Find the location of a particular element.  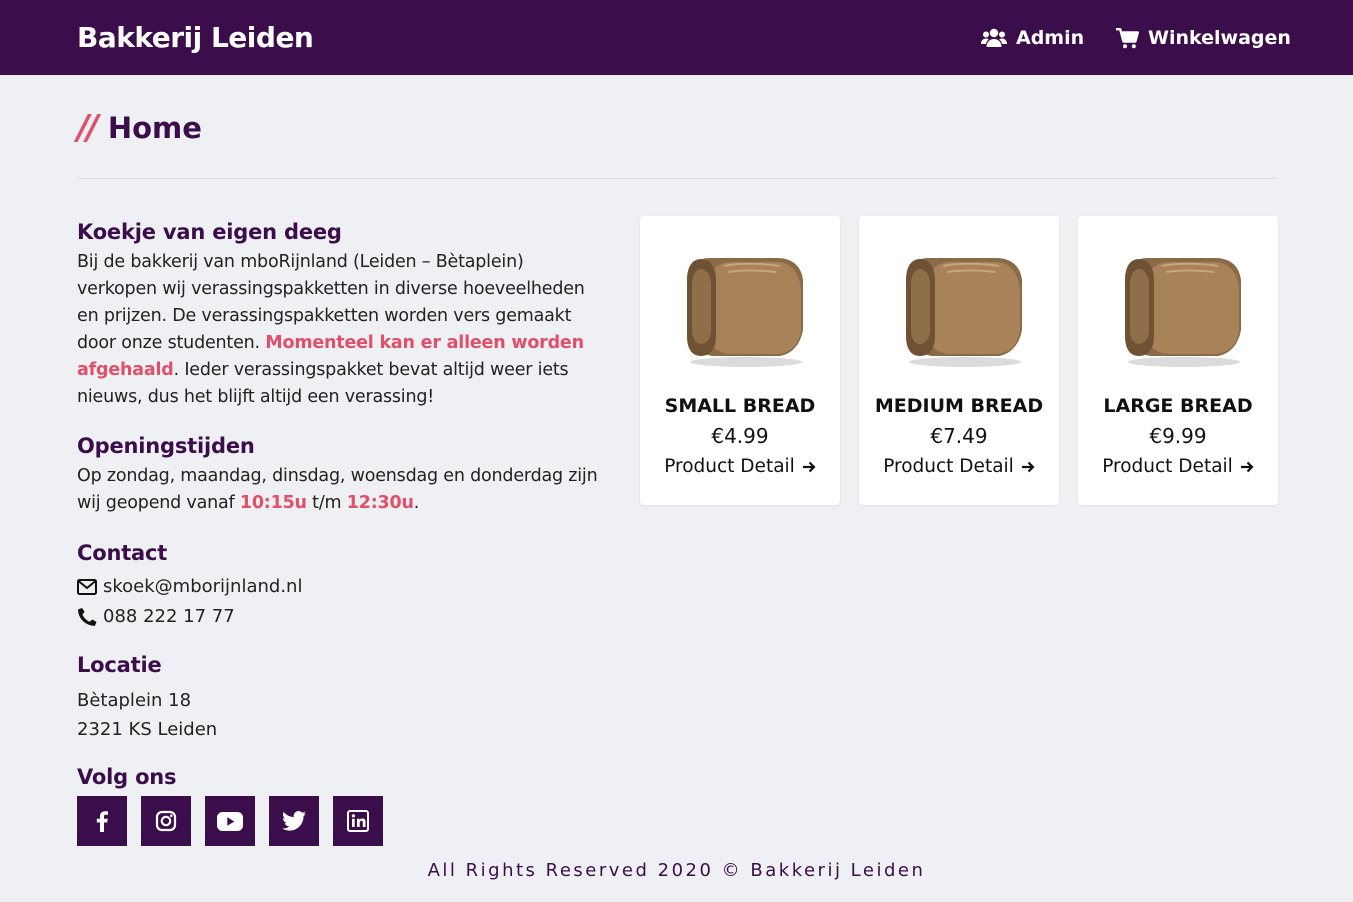

closing-time: 12:30u is located at coordinates (380, 503).